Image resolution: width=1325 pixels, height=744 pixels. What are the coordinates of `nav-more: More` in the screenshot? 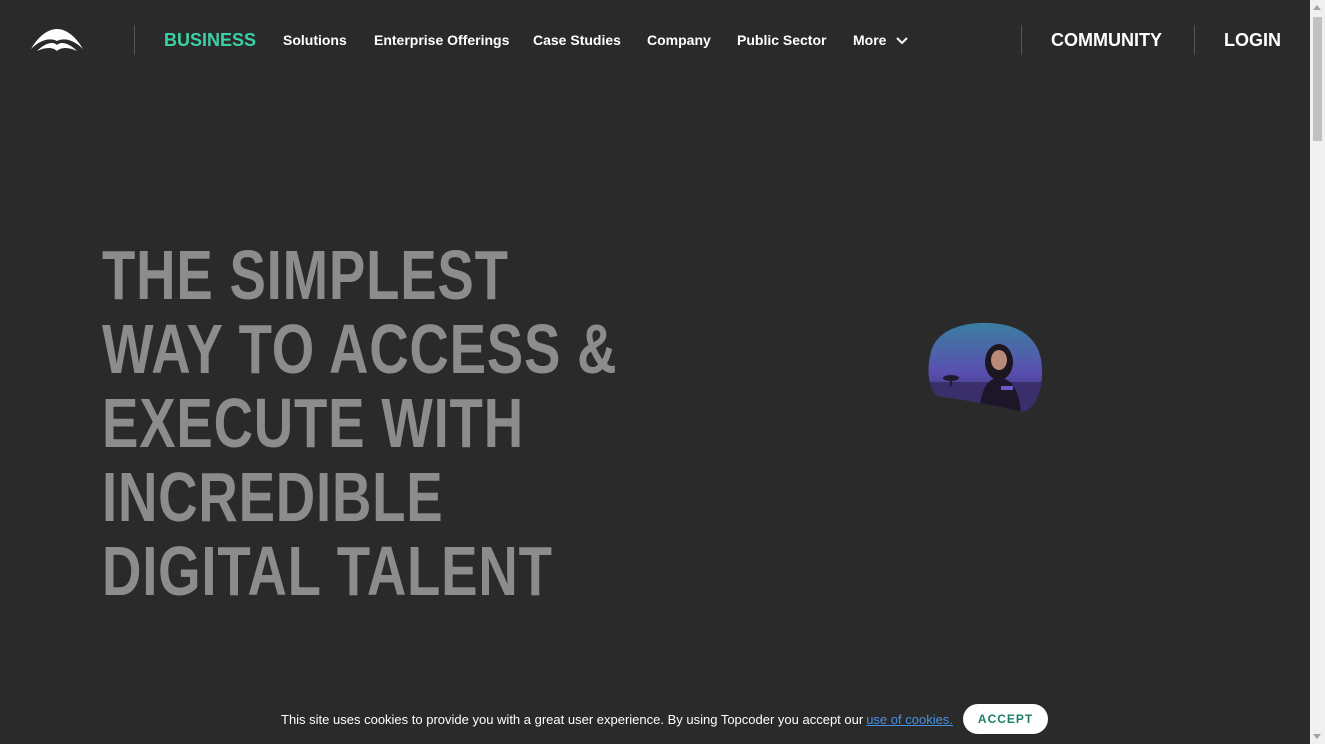 It's located at (881, 40).